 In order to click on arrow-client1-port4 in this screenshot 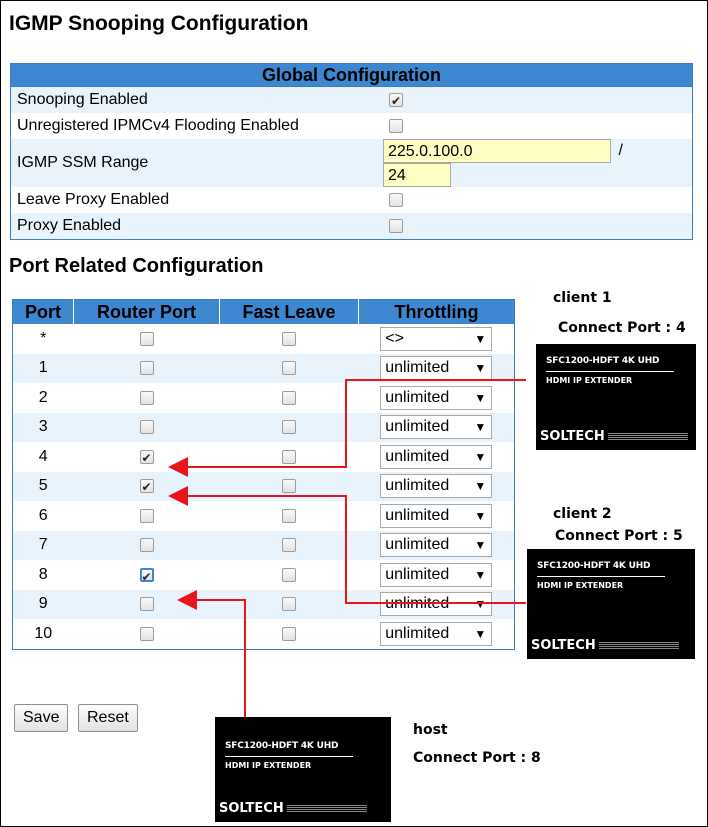, I will do `click(347, 428)`.